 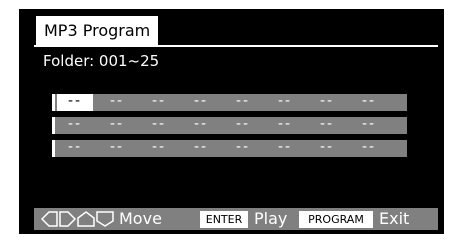 I want to click on down-arrow-icon, so click(x=105, y=219).